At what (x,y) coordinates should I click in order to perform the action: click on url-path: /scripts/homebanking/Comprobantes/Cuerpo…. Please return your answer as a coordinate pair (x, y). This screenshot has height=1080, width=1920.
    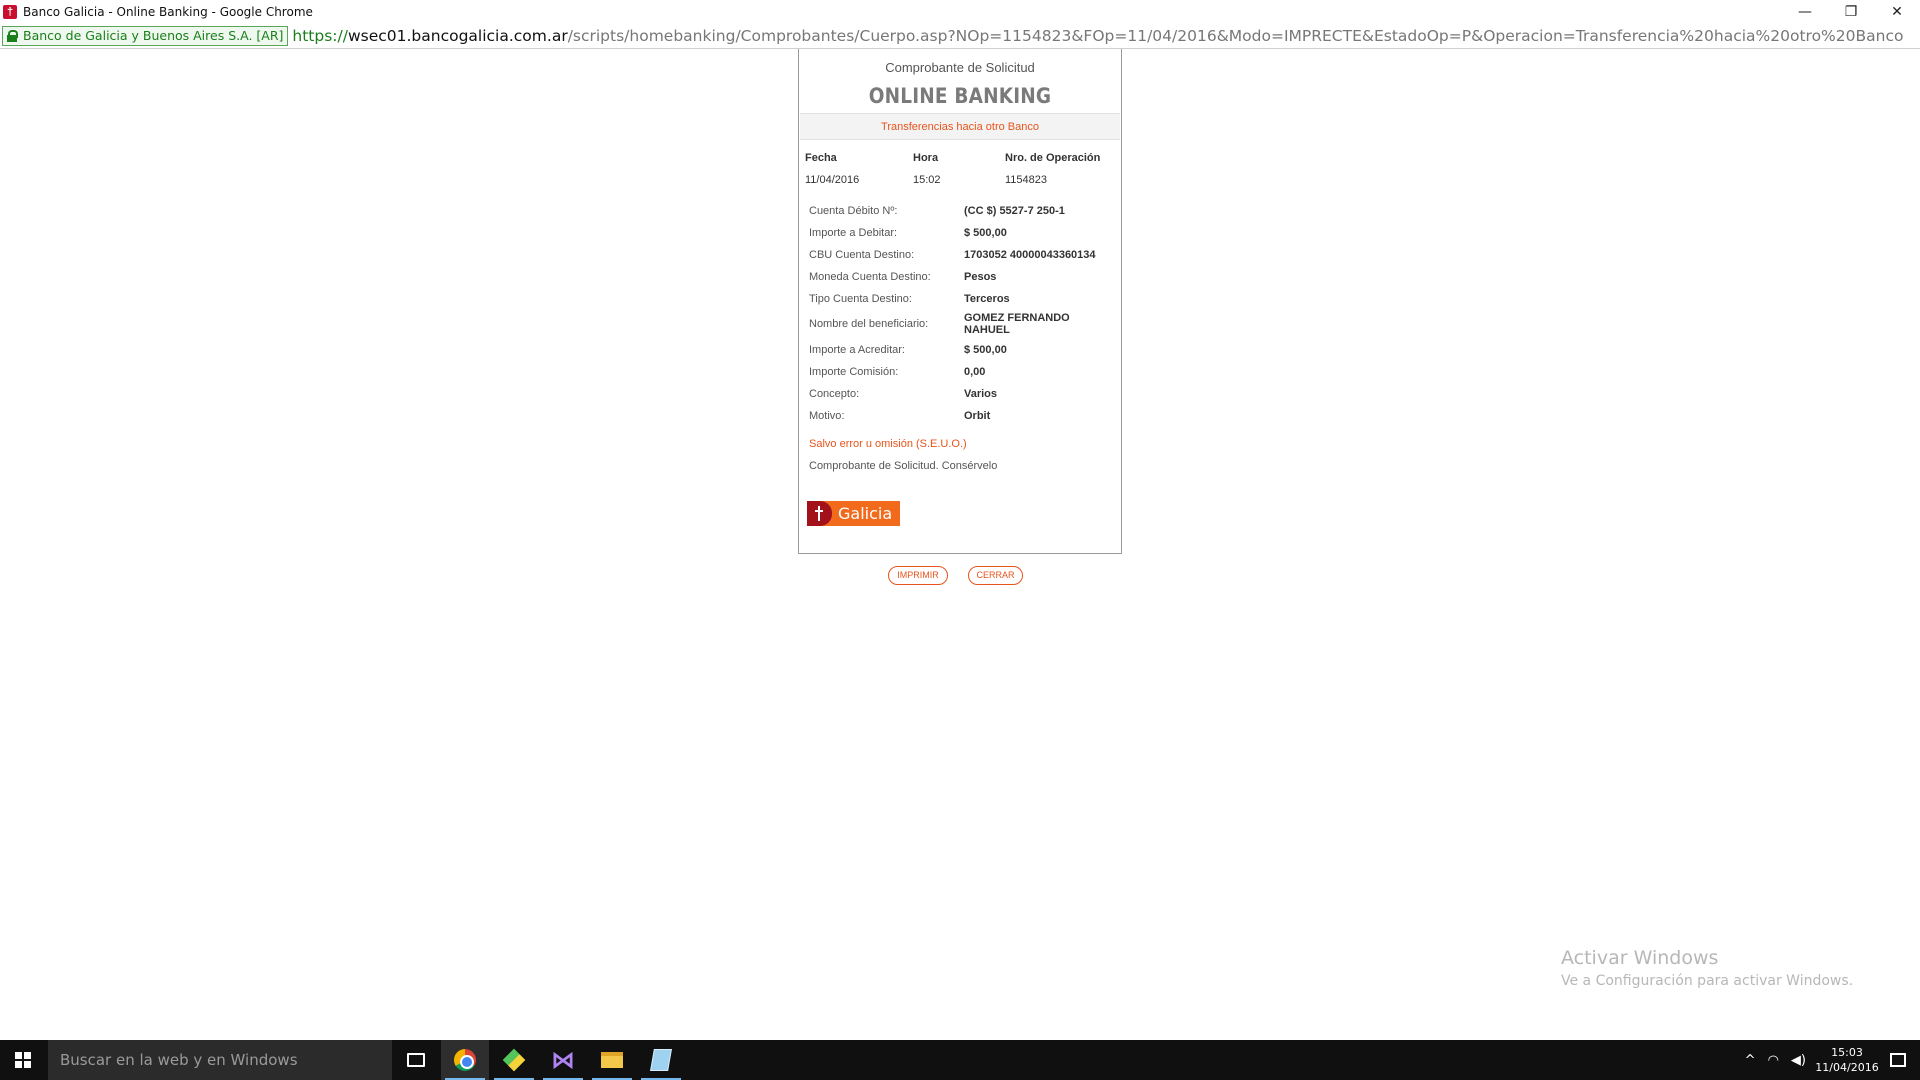
    Looking at the image, I should click on (1235, 35).